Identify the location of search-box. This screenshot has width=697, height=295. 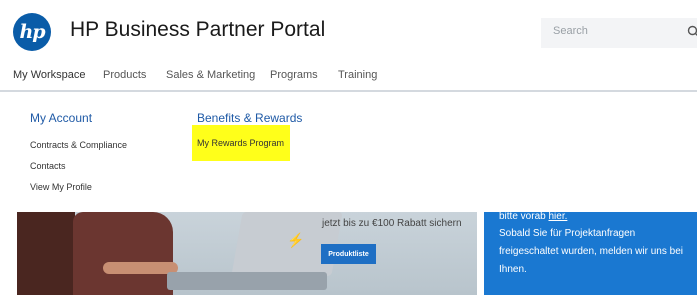
(619, 33).